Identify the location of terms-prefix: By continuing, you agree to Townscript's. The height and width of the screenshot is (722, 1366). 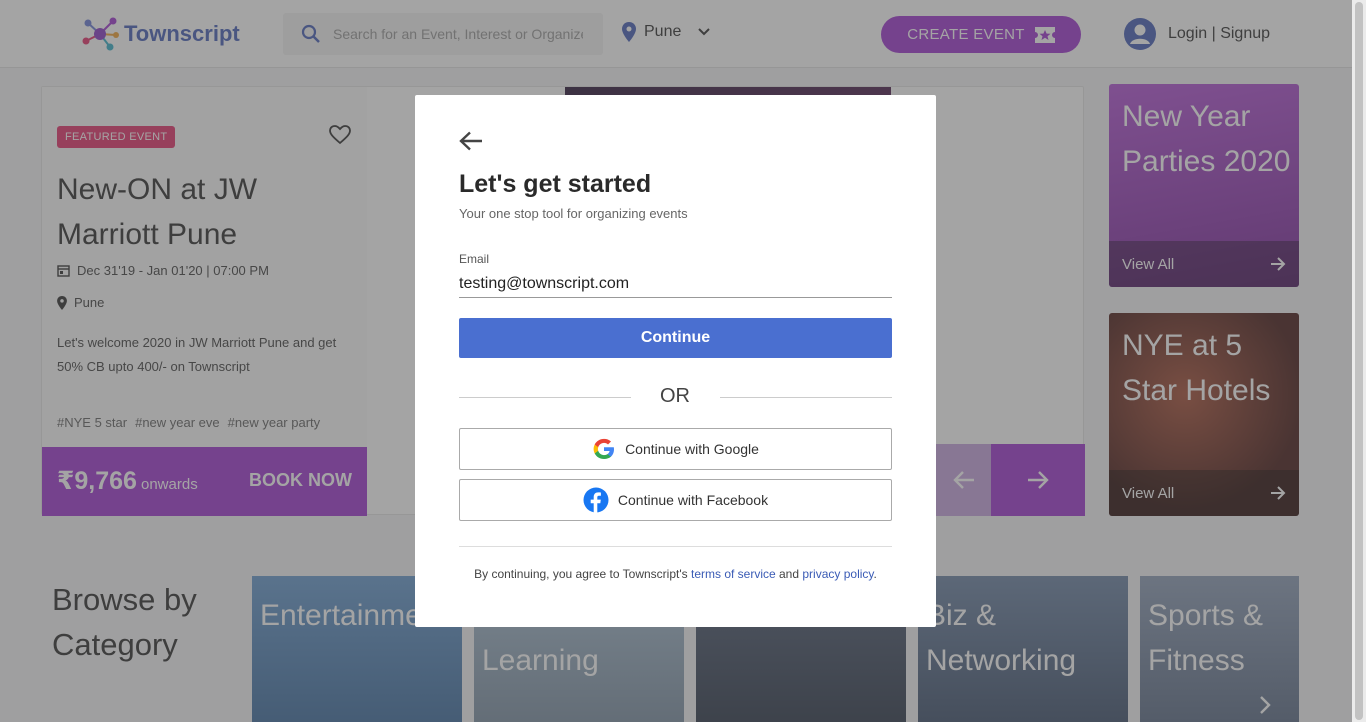
(582, 574).